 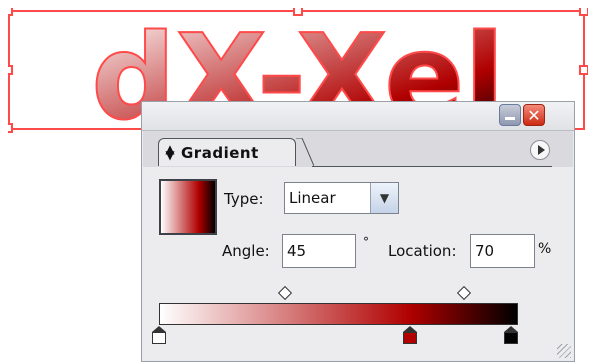 What do you see at coordinates (422, 251) in the screenshot?
I see `location-label: Location:` at bounding box center [422, 251].